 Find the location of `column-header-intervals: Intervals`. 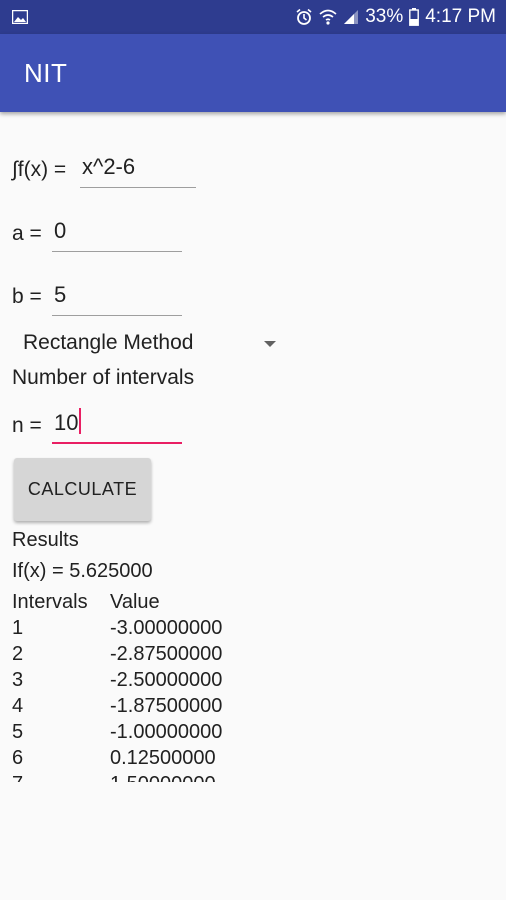

column-header-intervals: Intervals is located at coordinates (50, 601).